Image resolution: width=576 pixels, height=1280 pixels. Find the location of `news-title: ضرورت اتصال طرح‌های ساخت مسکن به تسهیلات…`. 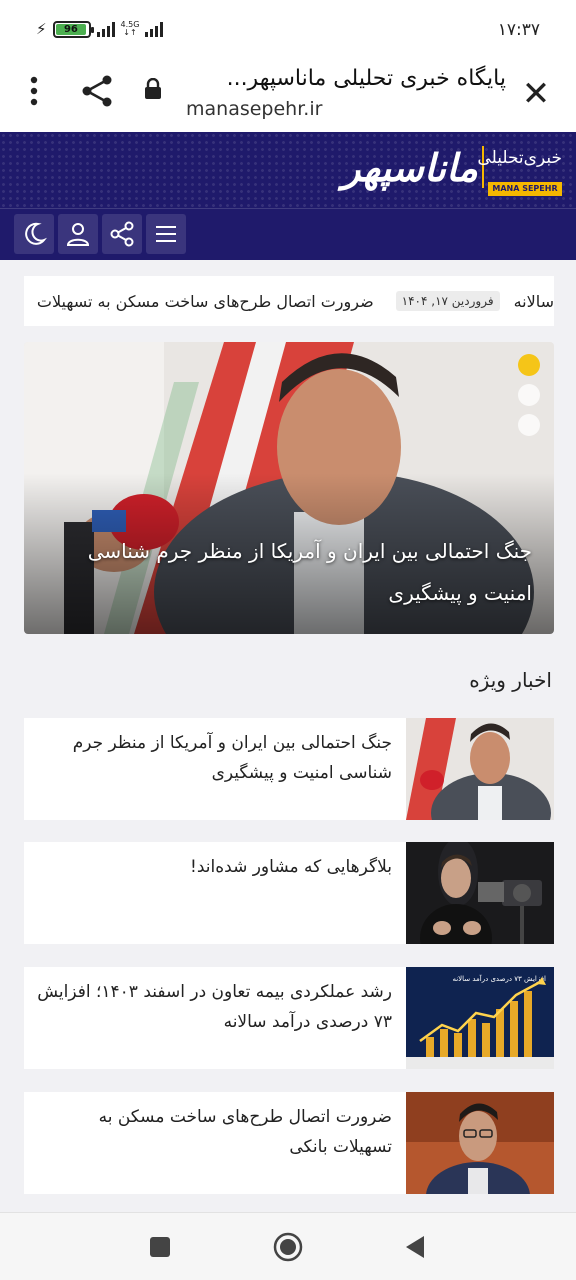

news-title: ضرورت اتصال طرح‌های ساخت مسکن به تسهیلات… is located at coordinates (214, 1132).